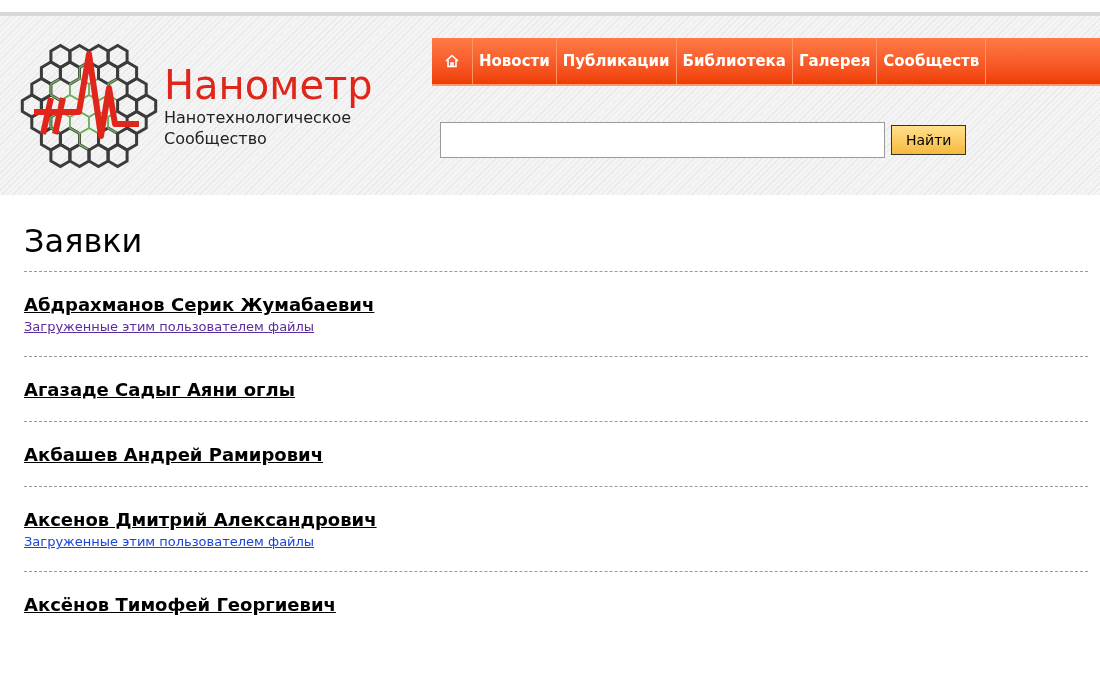 The width and height of the screenshot is (1100, 675). What do you see at coordinates (258, 117) in the screenshot?
I see `logo-subtitle: Нанотехнологическое` at bounding box center [258, 117].